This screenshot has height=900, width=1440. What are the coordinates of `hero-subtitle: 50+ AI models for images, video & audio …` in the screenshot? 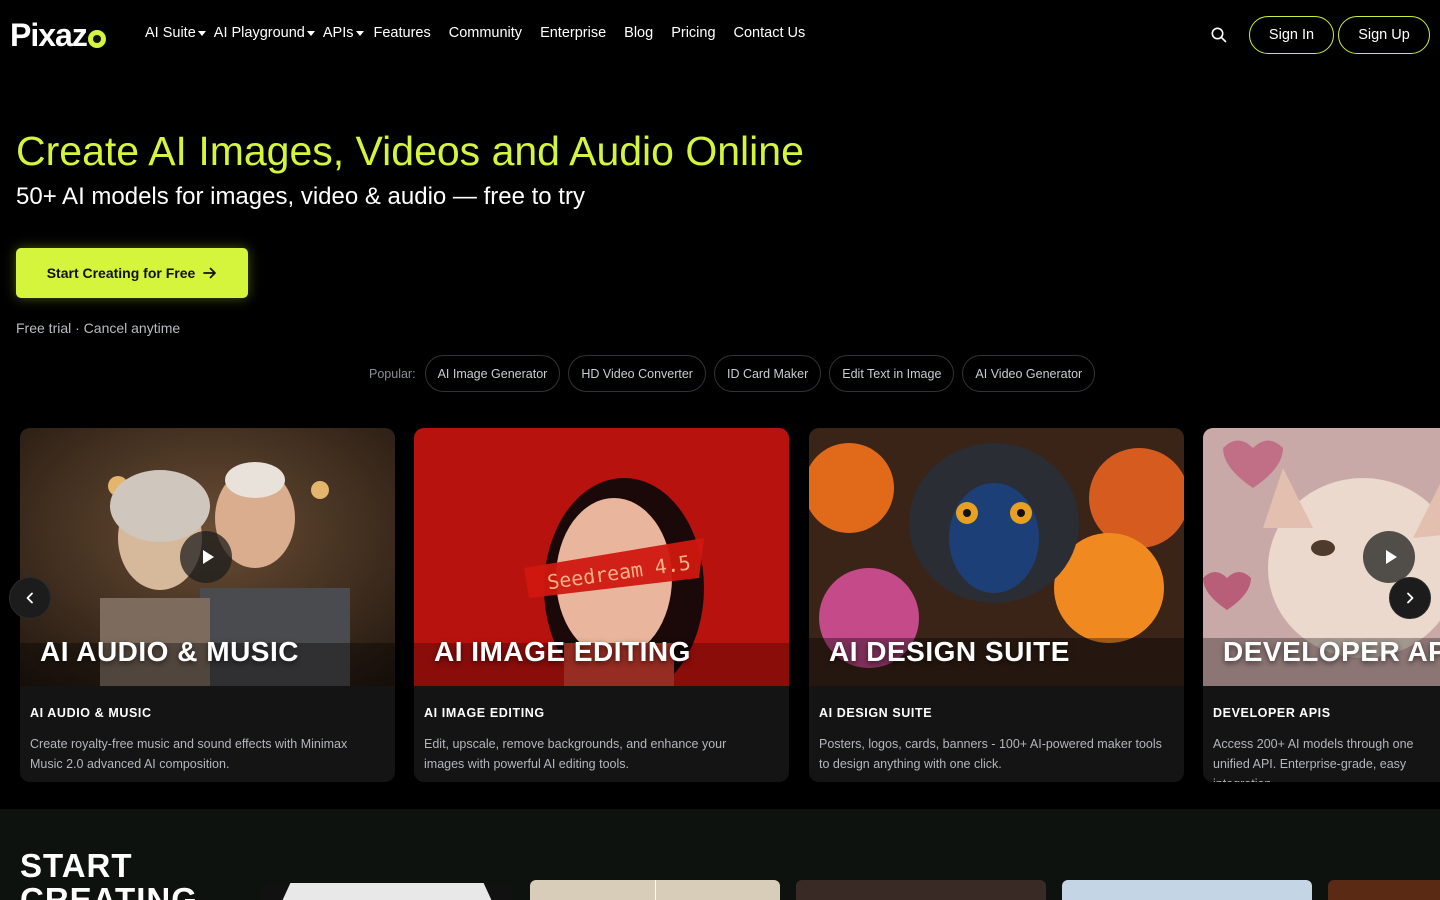 It's located at (300, 196).